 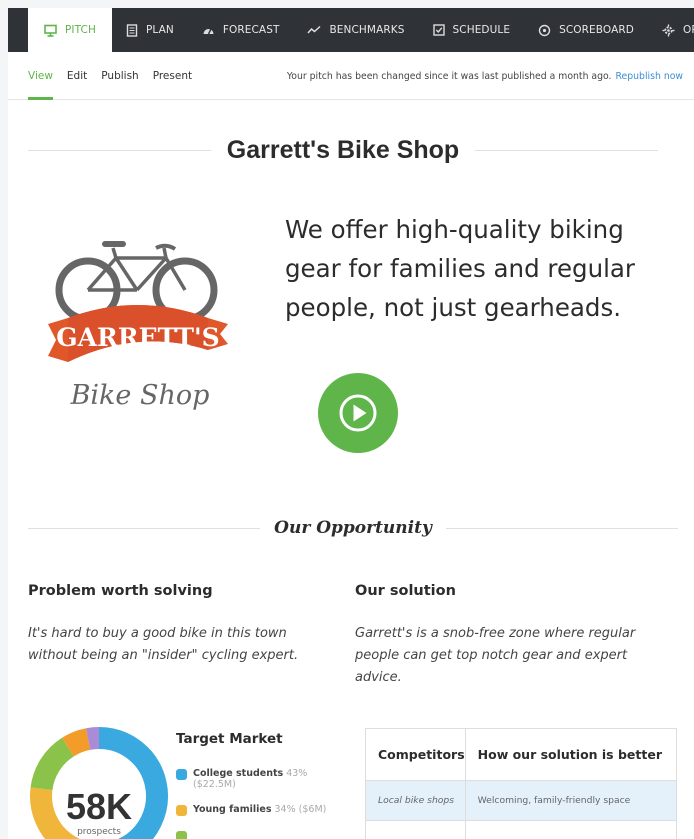 I want to click on legend-families-name: Young families, so click(x=232, y=809).